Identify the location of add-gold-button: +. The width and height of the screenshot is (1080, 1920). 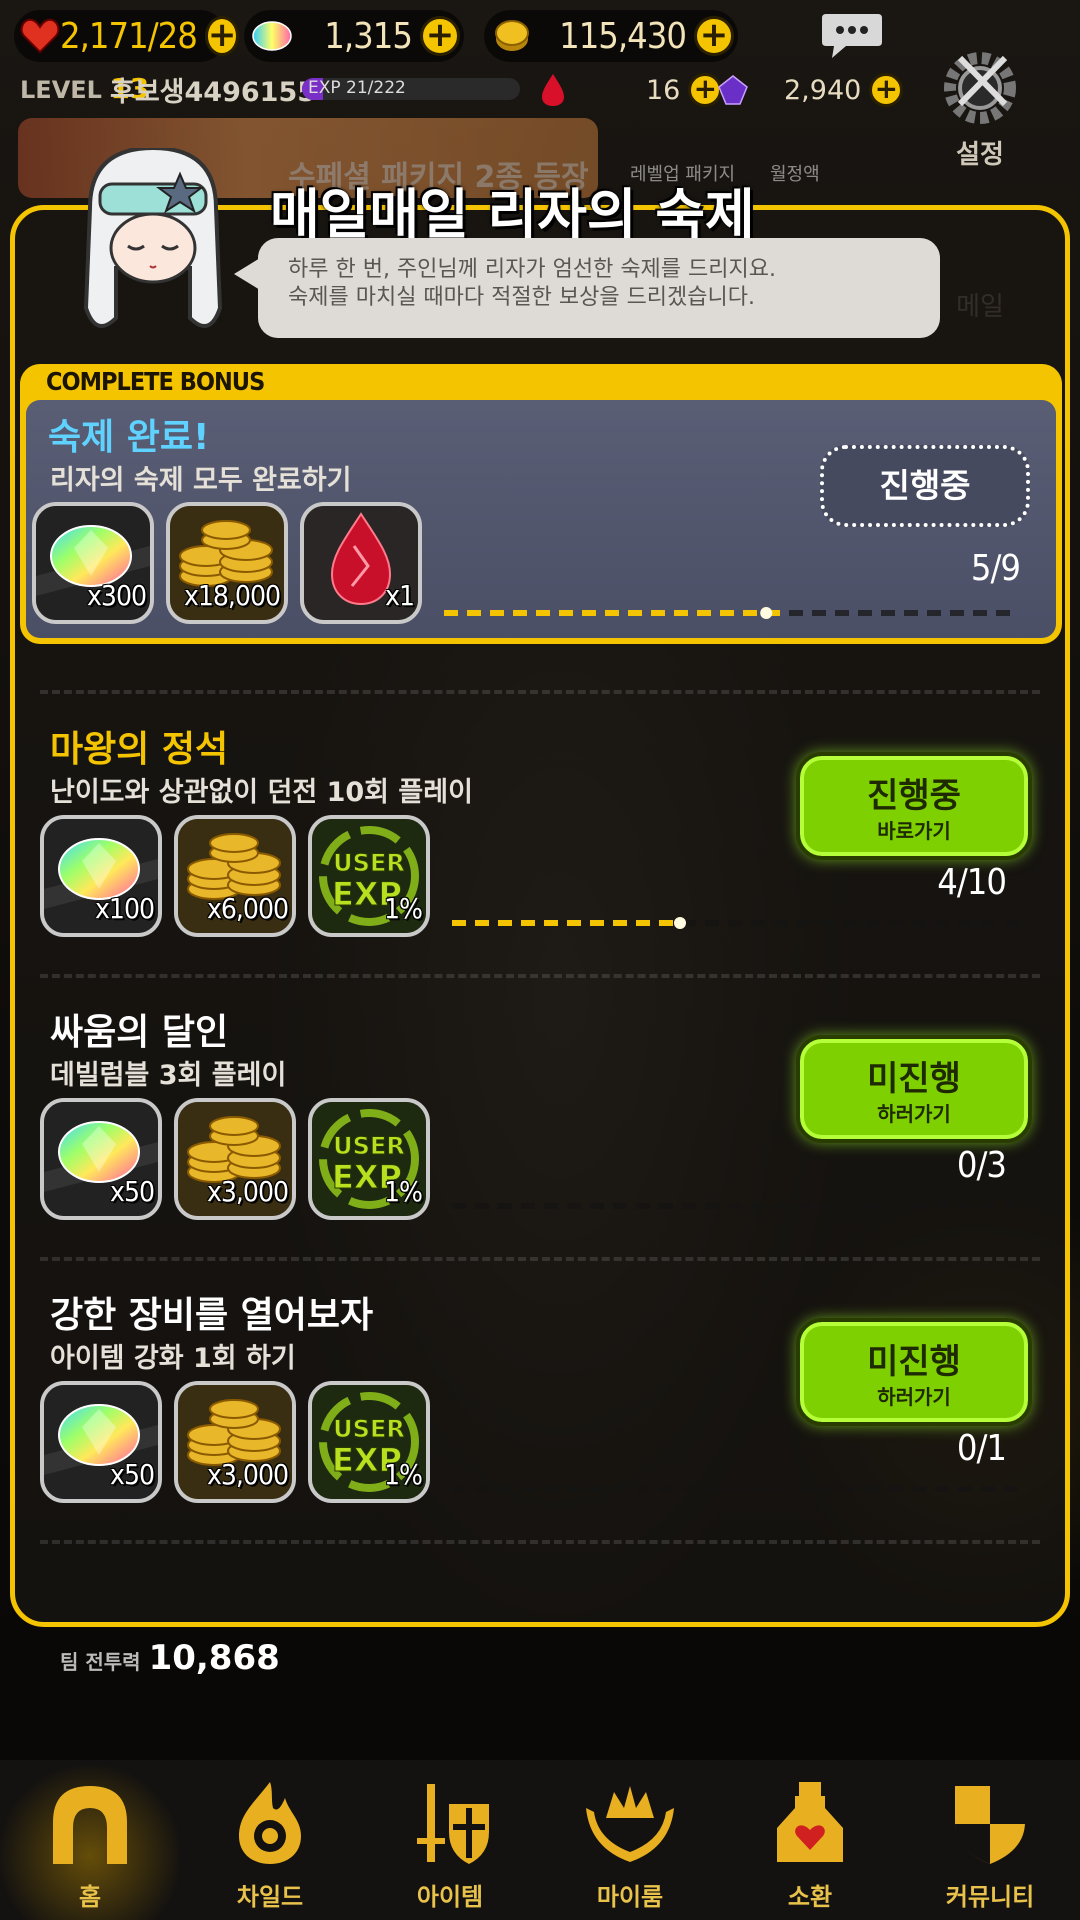
(714, 36).